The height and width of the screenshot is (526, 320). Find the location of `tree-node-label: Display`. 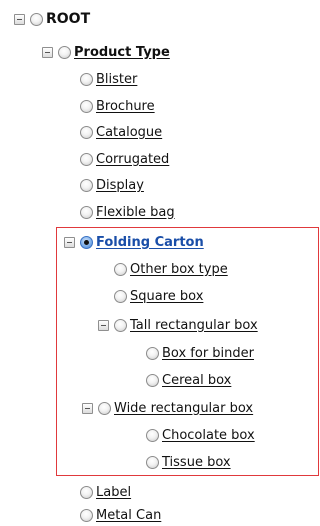

tree-node-label: Display is located at coordinates (120, 185).